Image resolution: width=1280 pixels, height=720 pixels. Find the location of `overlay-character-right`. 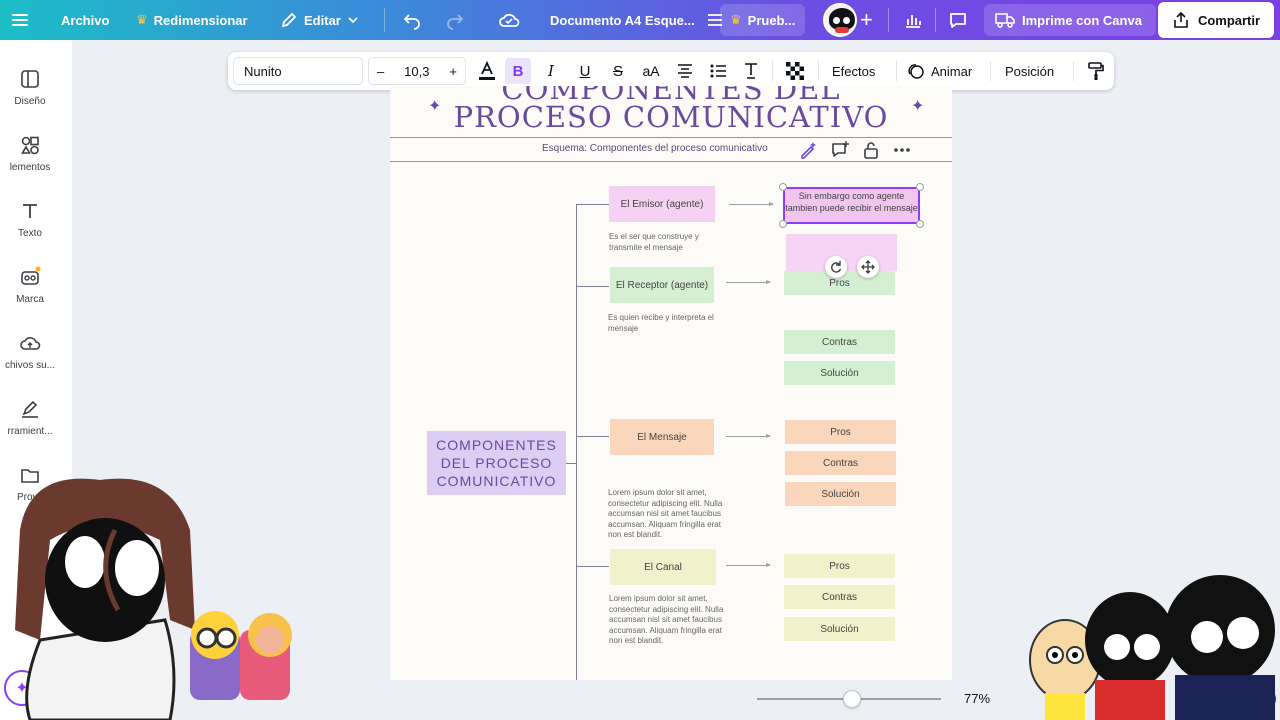

overlay-character-right is located at coordinates (1152, 647).